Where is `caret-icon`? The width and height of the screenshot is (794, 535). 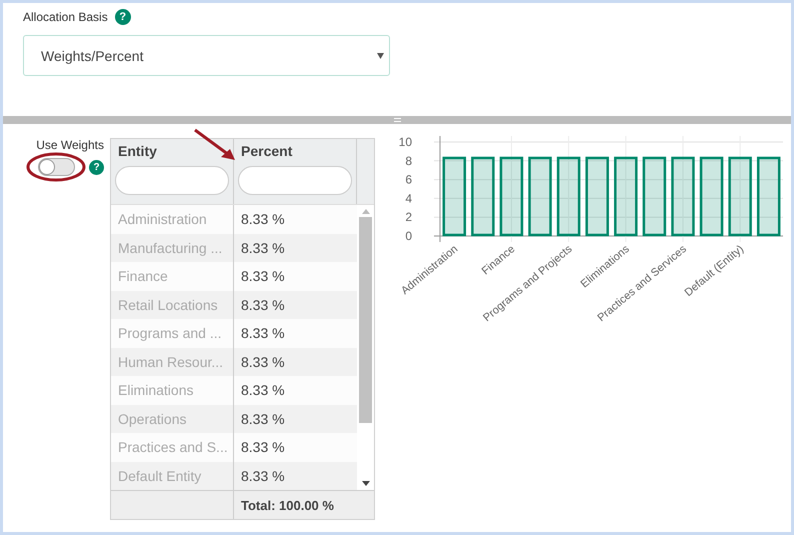
caret-icon is located at coordinates (380, 55).